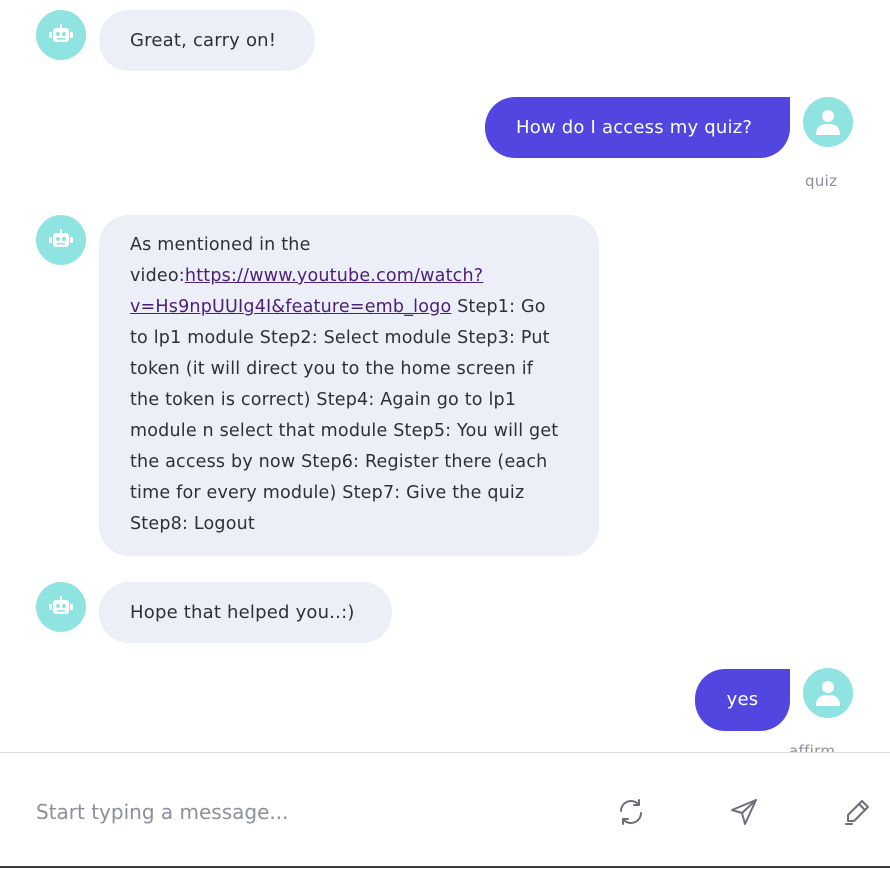  I want to click on restart-button, so click(631, 812).